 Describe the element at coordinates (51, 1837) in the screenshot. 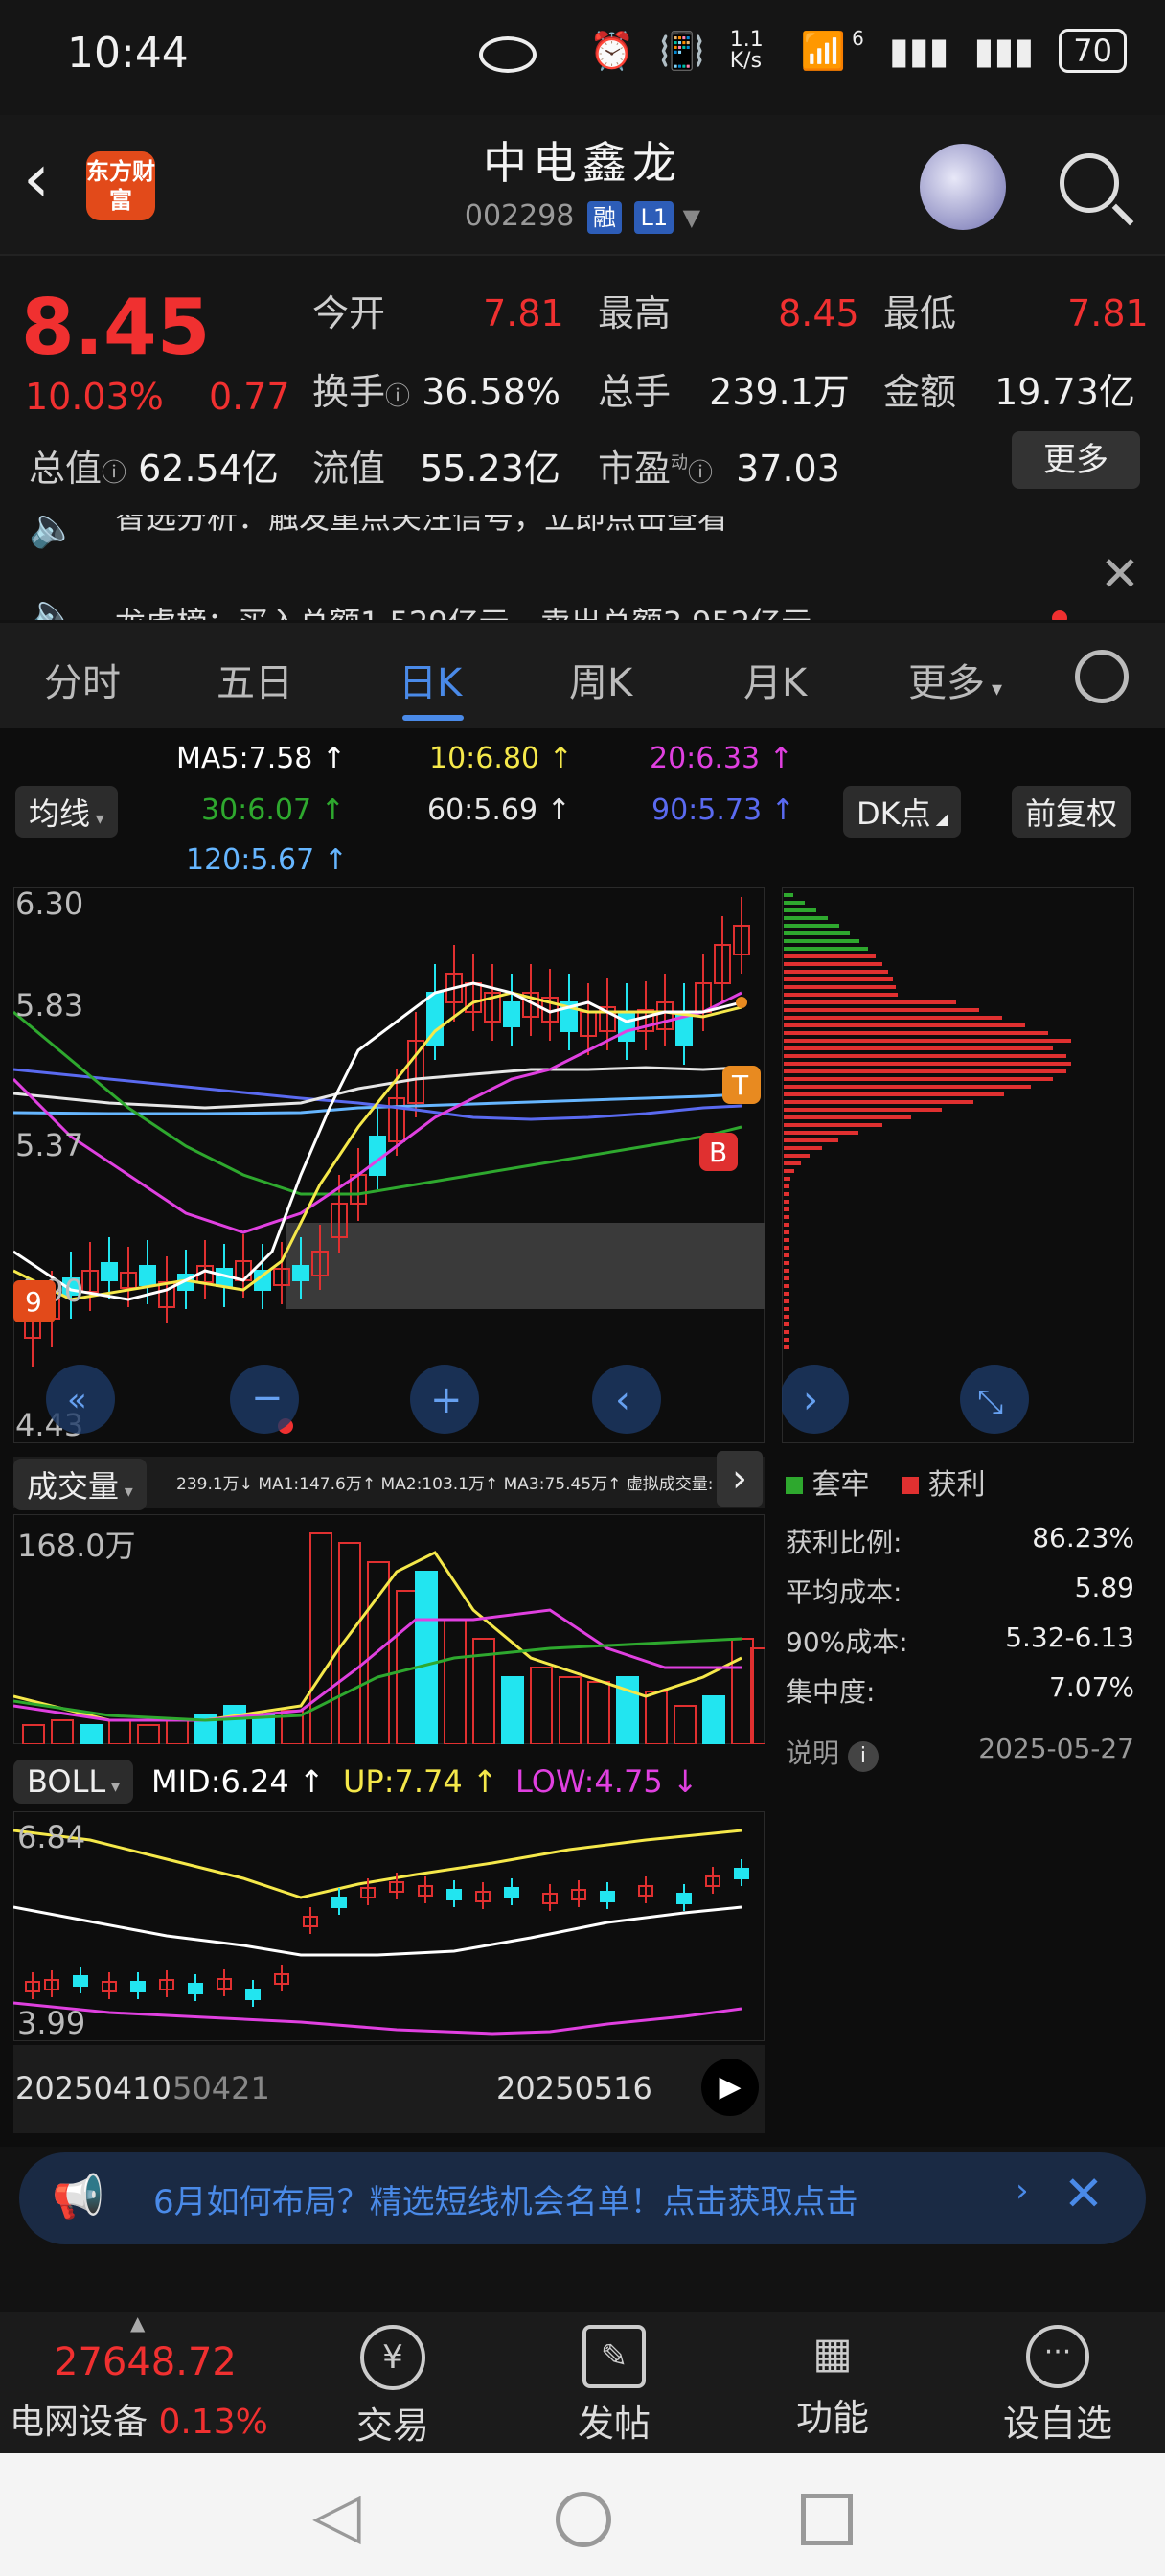

I see `boll-y-top: 6.84` at that location.